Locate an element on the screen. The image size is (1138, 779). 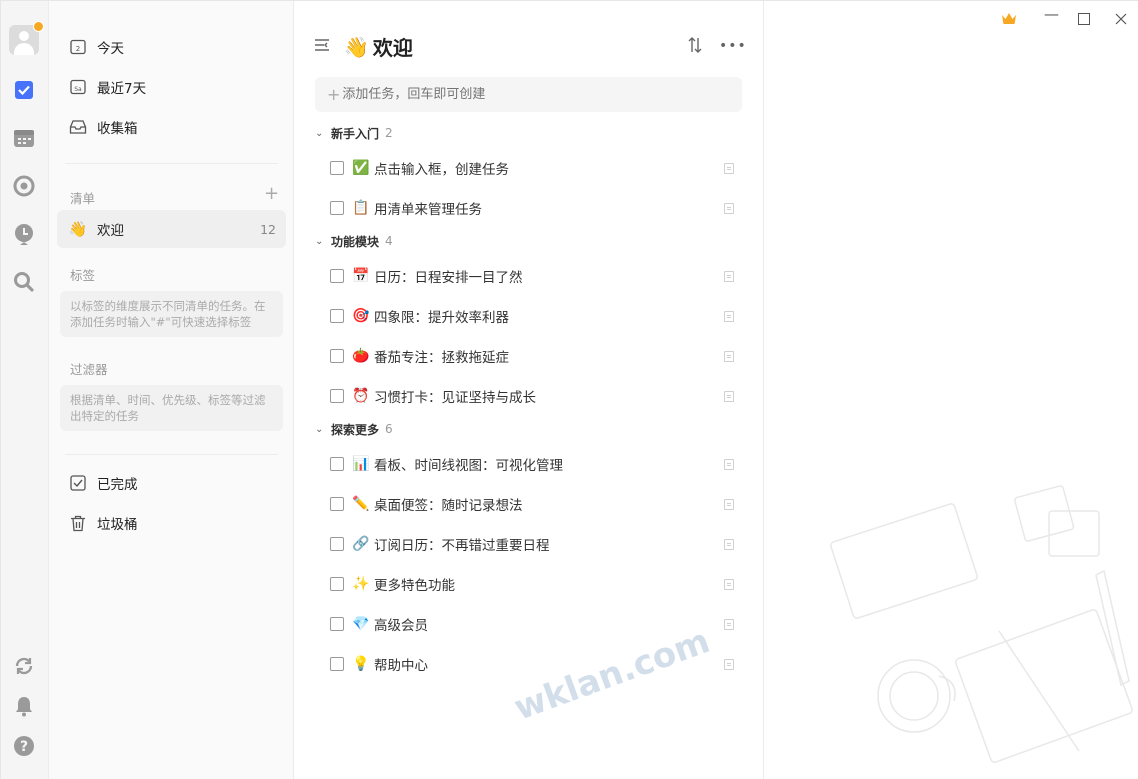
nav-item-next-7-days: Sa 最近7天 is located at coordinates (171, 87).